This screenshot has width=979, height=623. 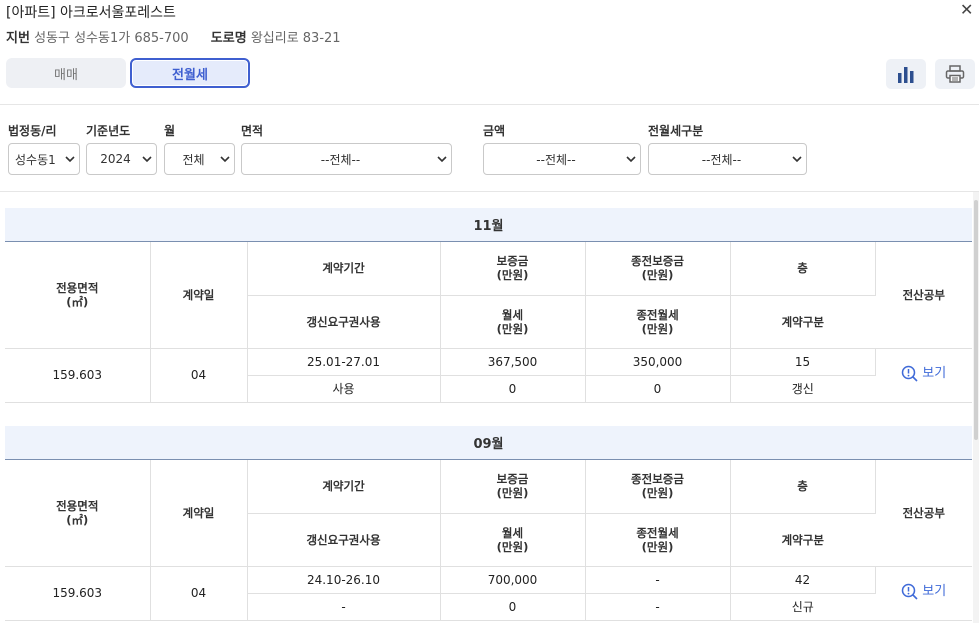 What do you see at coordinates (658, 580) in the screenshot?
I see `cell-prev-deposit: -` at bounding box center [658, 580].